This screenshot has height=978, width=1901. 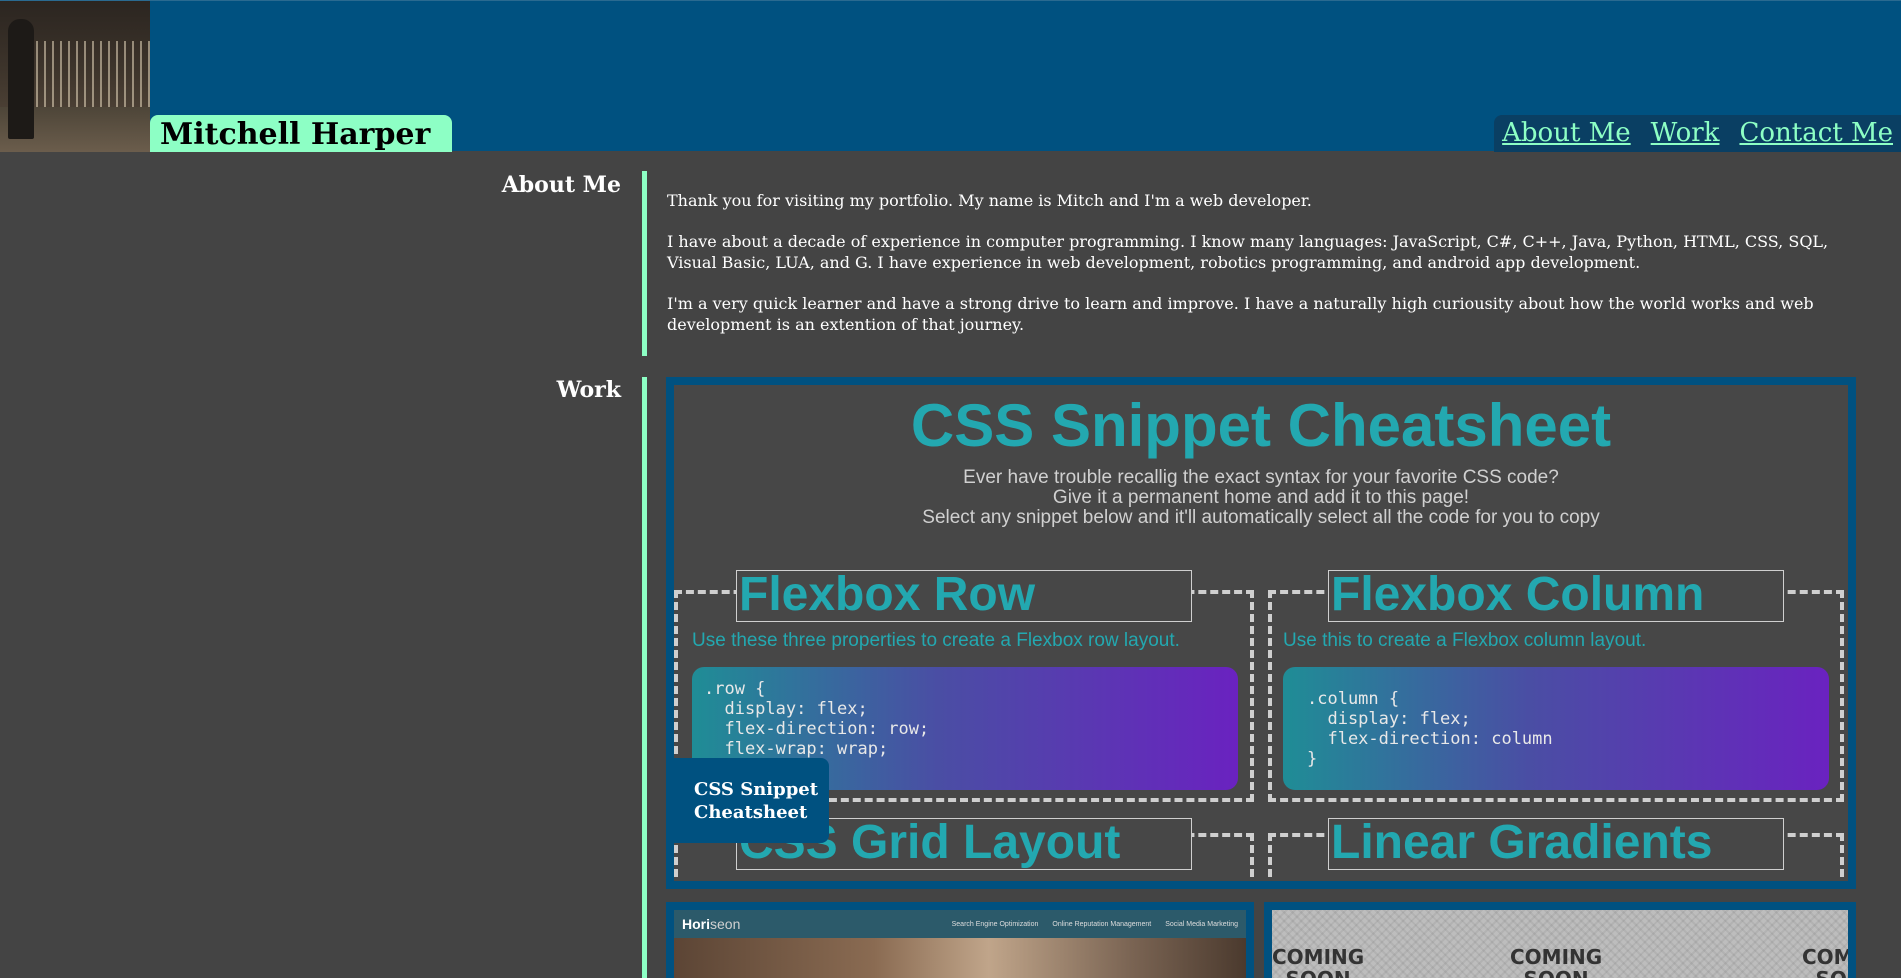 What do you see at coordinates (1261, 425) in the screenshot?
I see `screenshot-title: CSS Snippet Cheatsheet` at bounding box center [1261, 425].